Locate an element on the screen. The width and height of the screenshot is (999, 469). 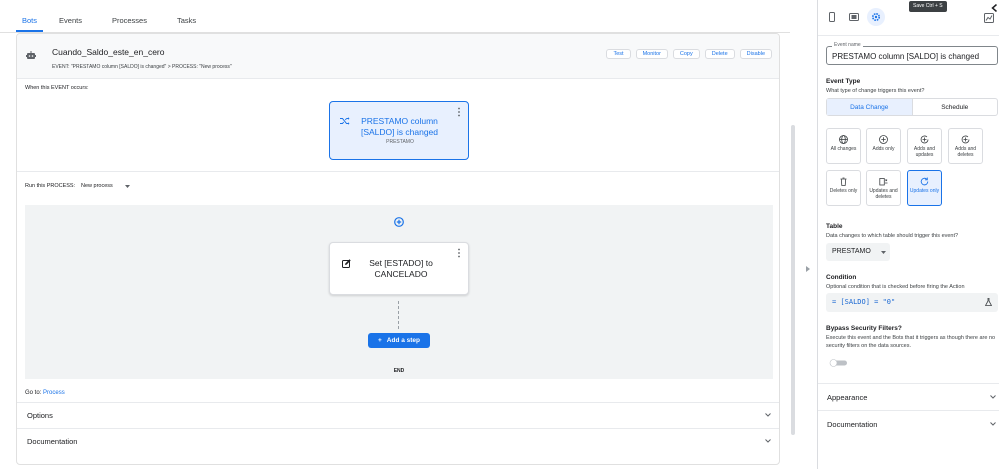
change-type-label: All changes is located at coordinates (843, 149).